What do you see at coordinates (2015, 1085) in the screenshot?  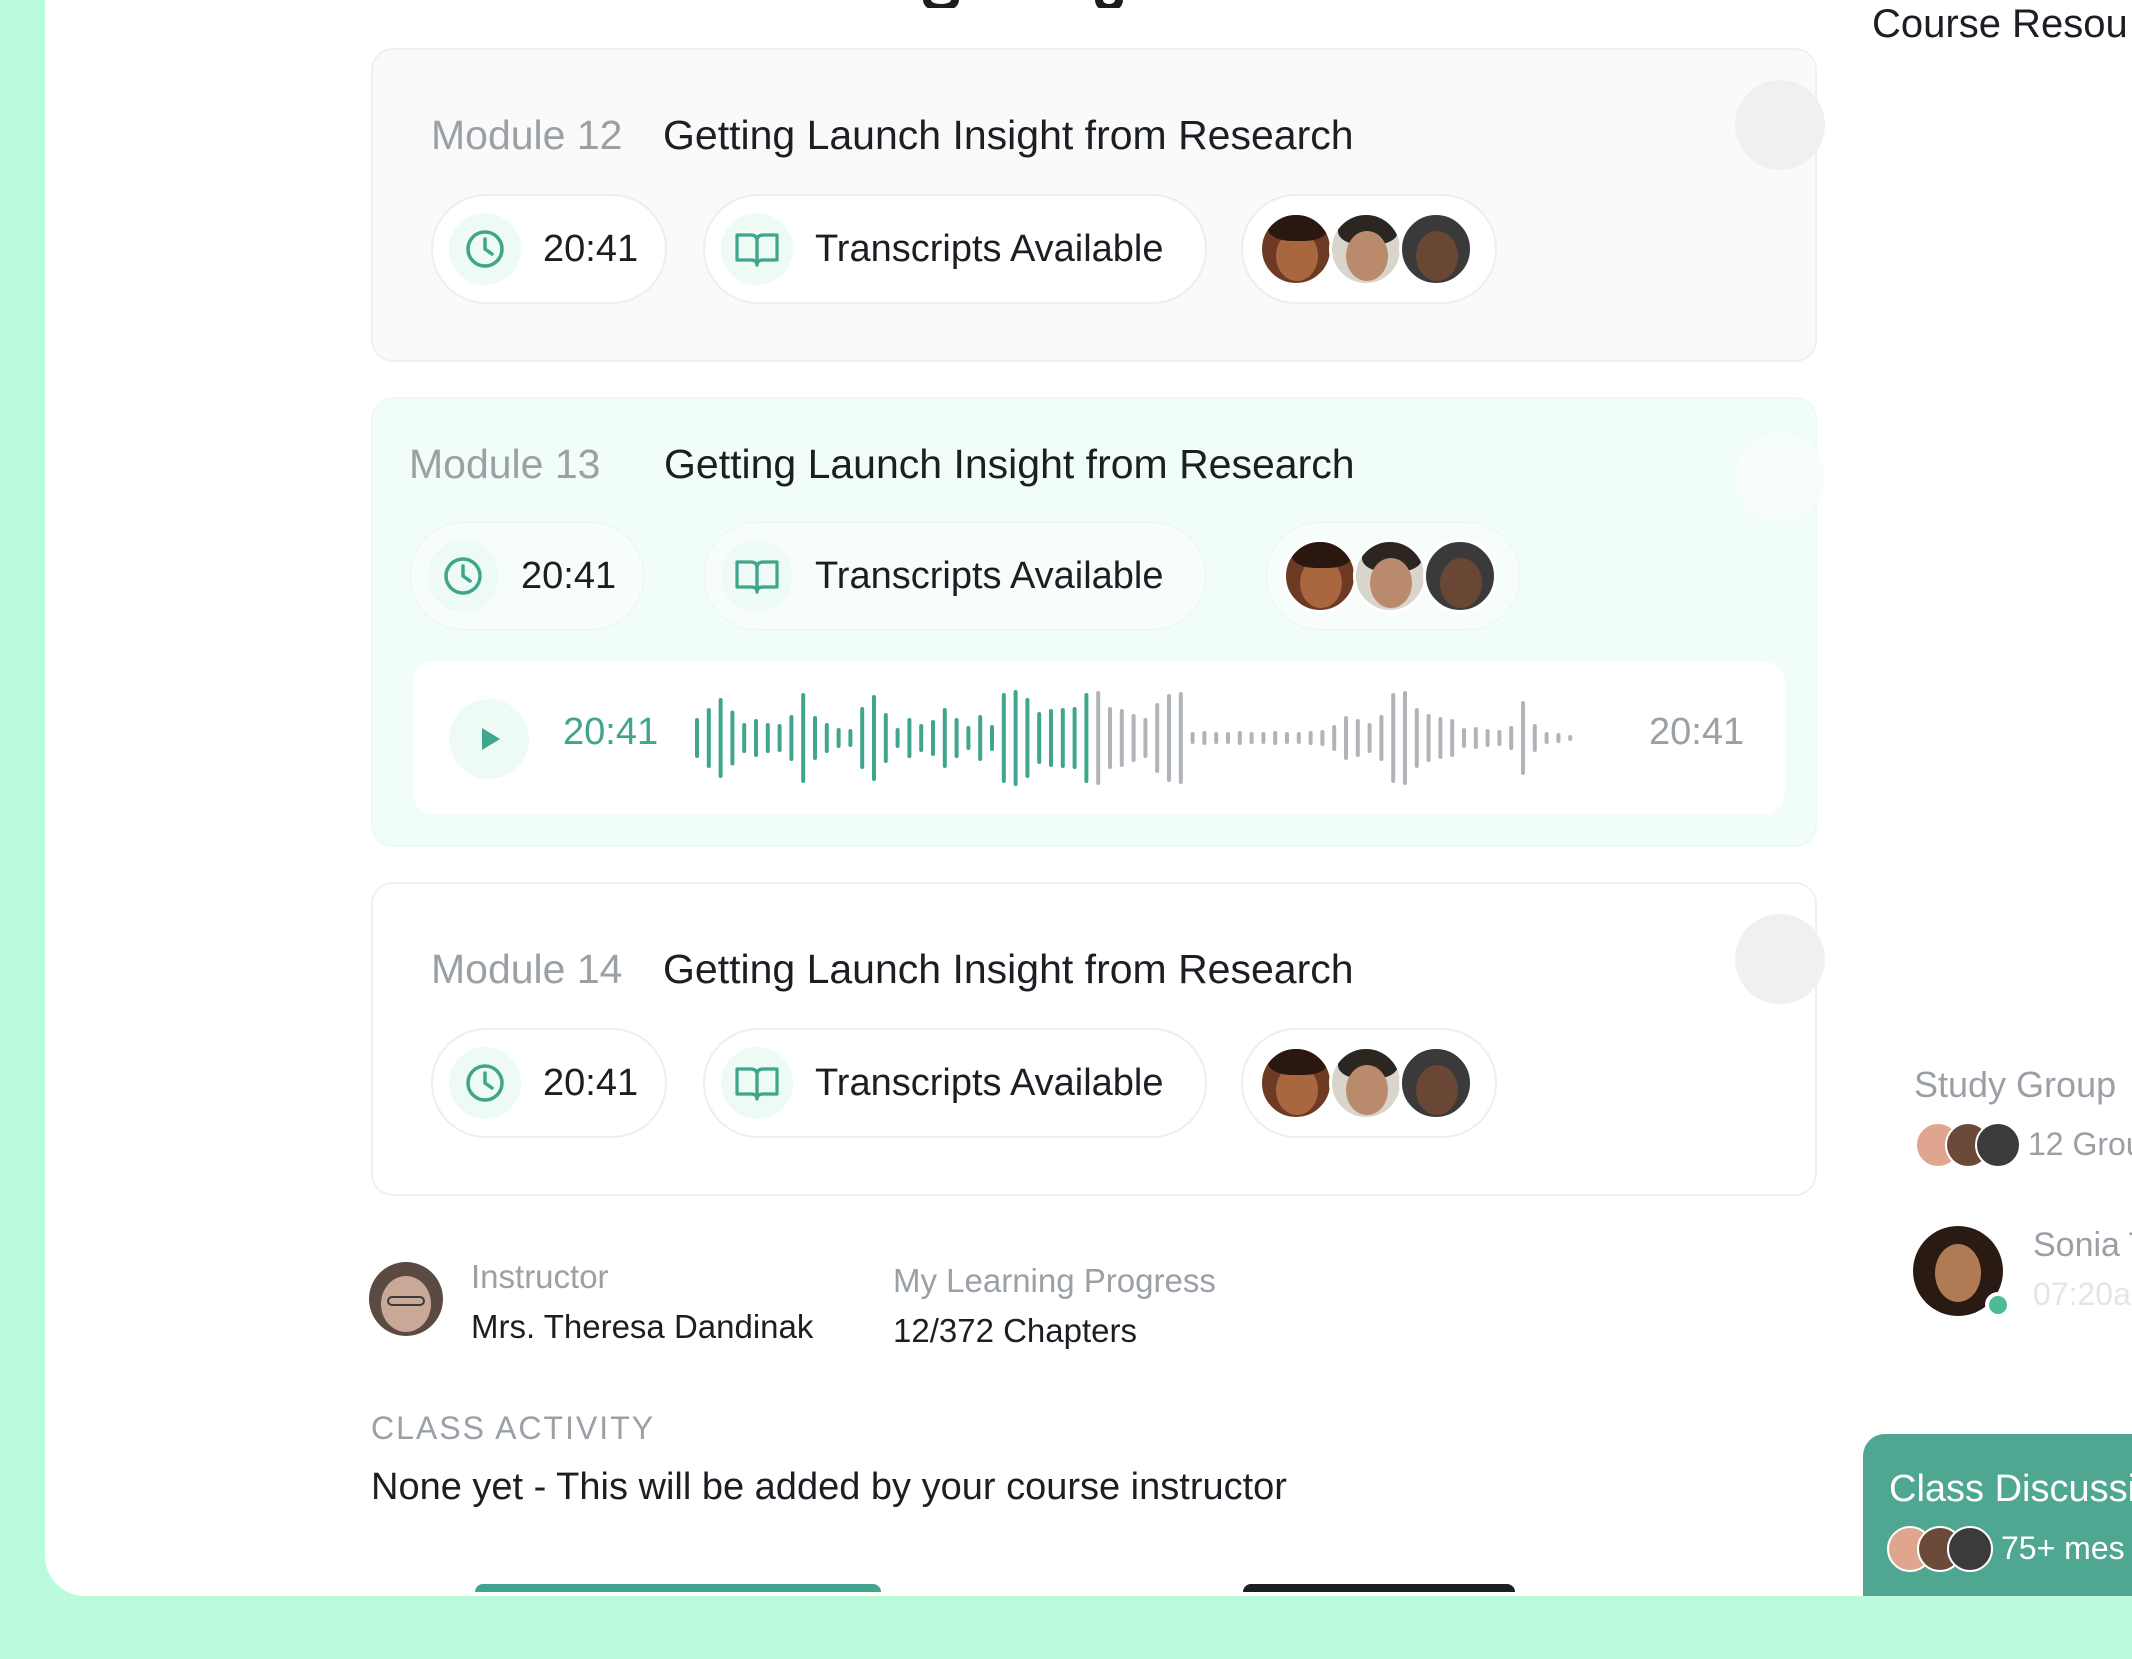 I see `study-group-title: Study Group` at bounding box center [2015, 1085].